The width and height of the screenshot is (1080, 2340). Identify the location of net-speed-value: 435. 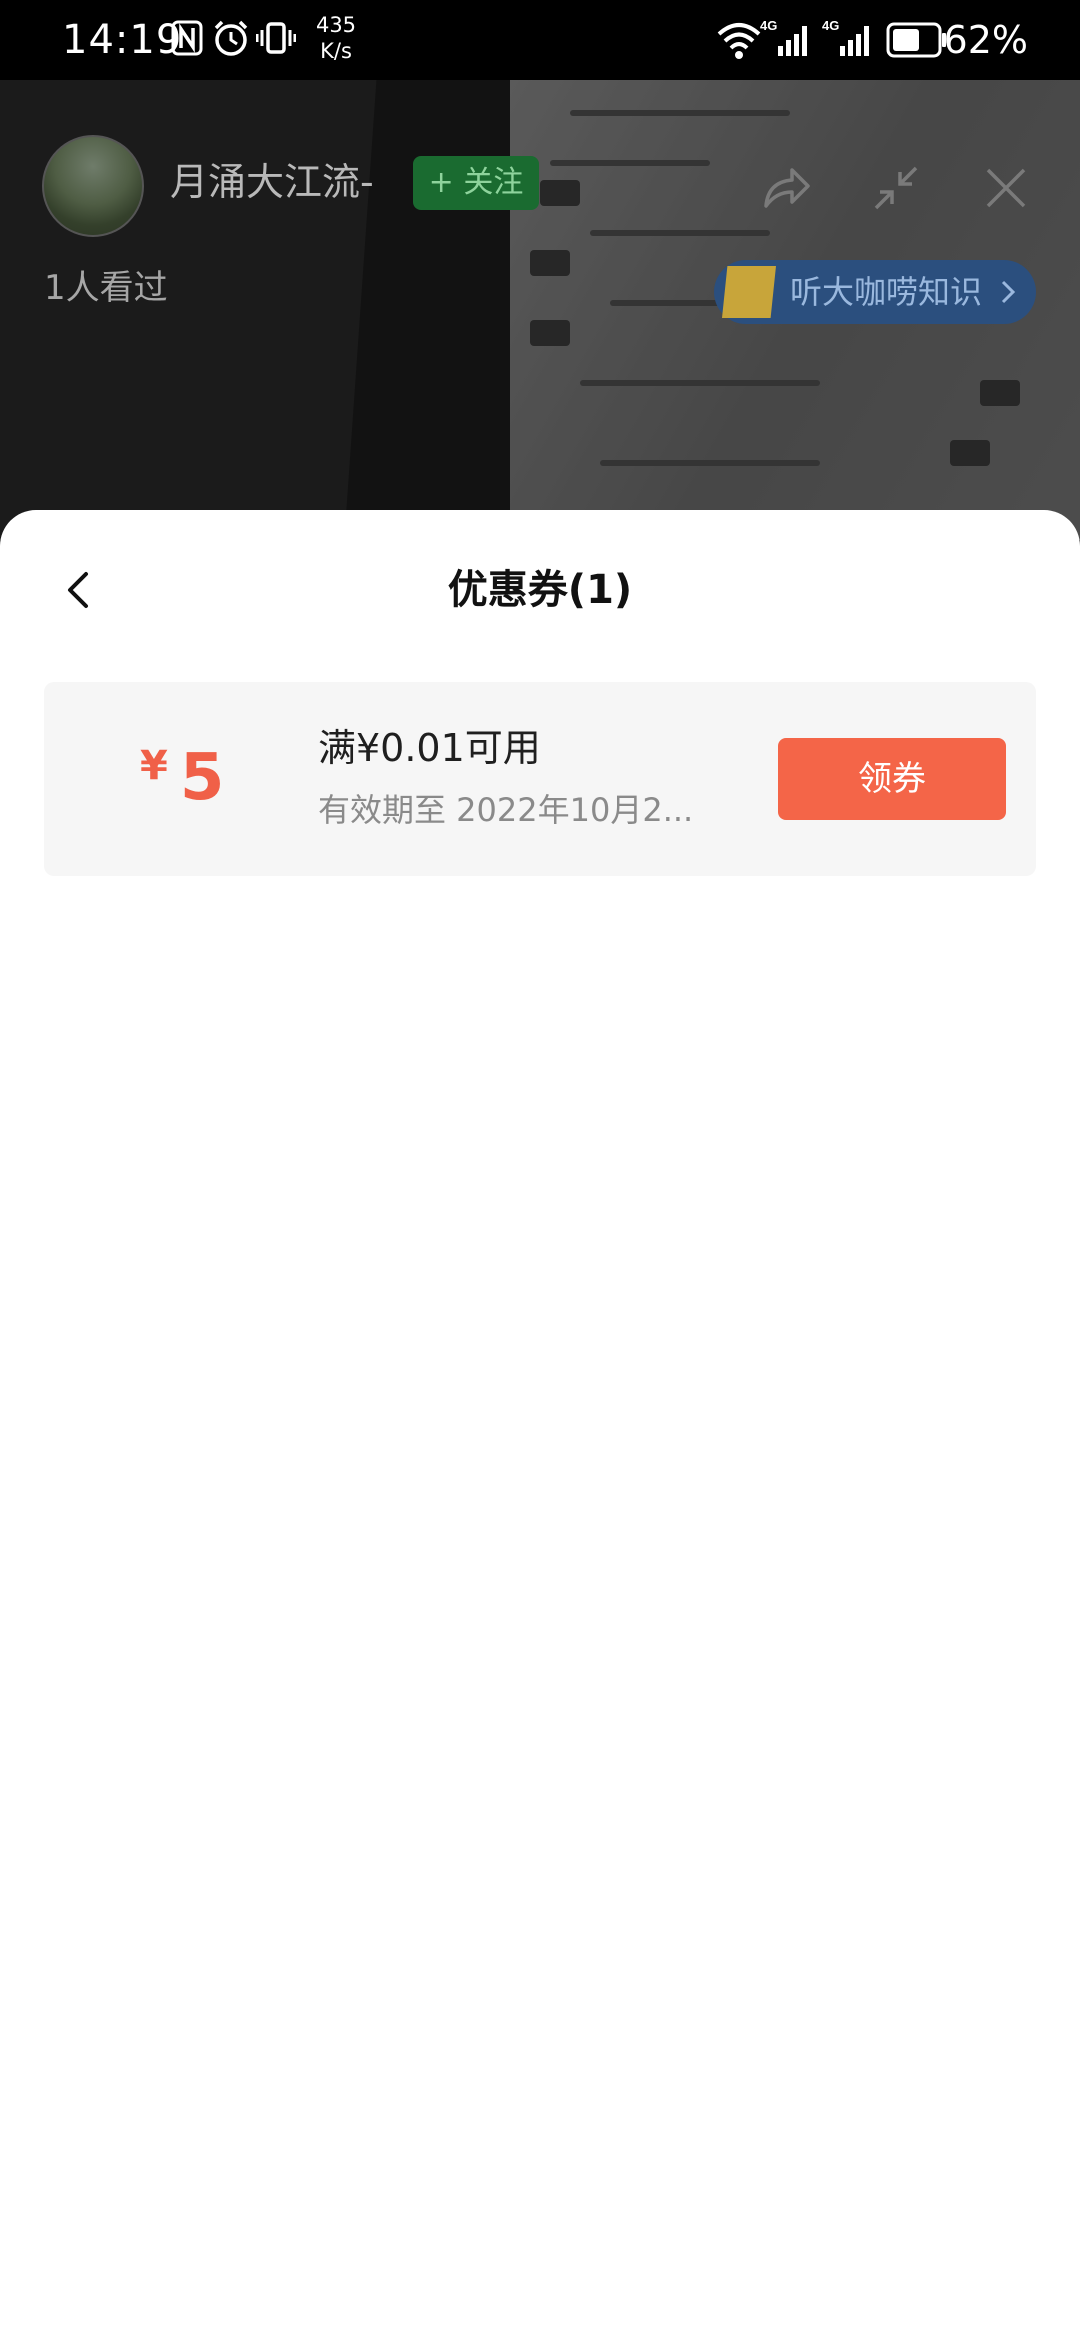
(336, 25).